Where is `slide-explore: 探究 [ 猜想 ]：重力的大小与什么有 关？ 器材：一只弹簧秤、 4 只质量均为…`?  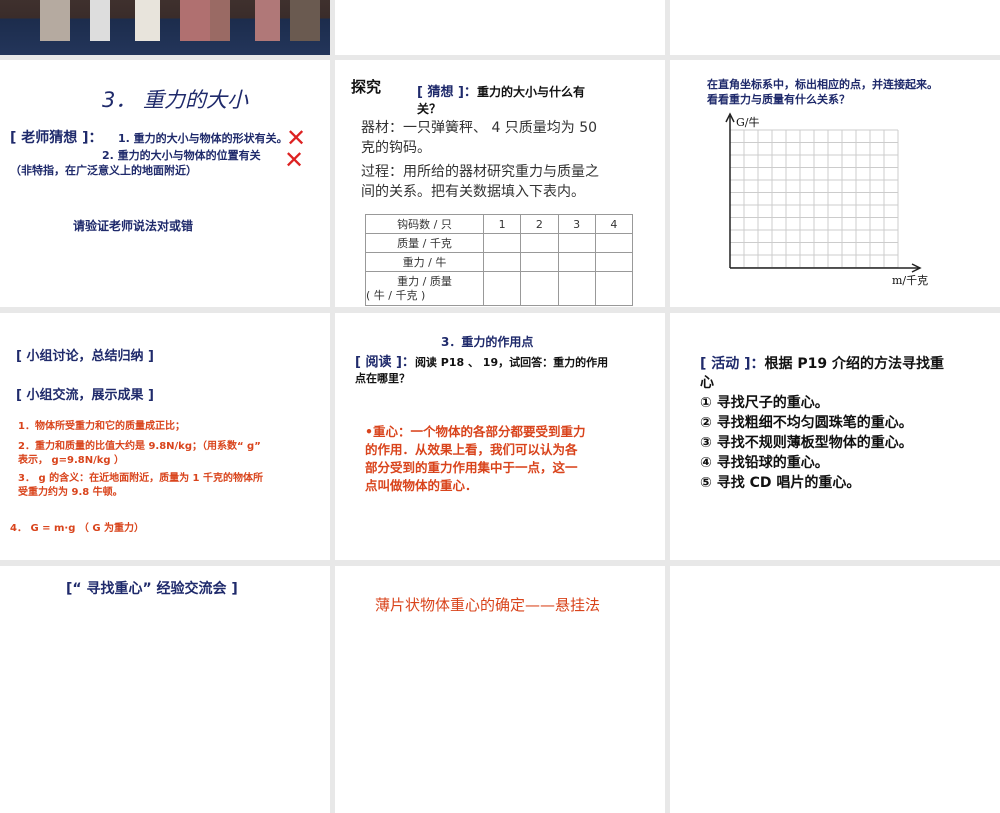 slide-explore: 探究 [ 猜想 ]：重力的大小与什么有 关？ 器材：一只弹簧秤、 4 只质量均为… is located at coordinates (500, 183).